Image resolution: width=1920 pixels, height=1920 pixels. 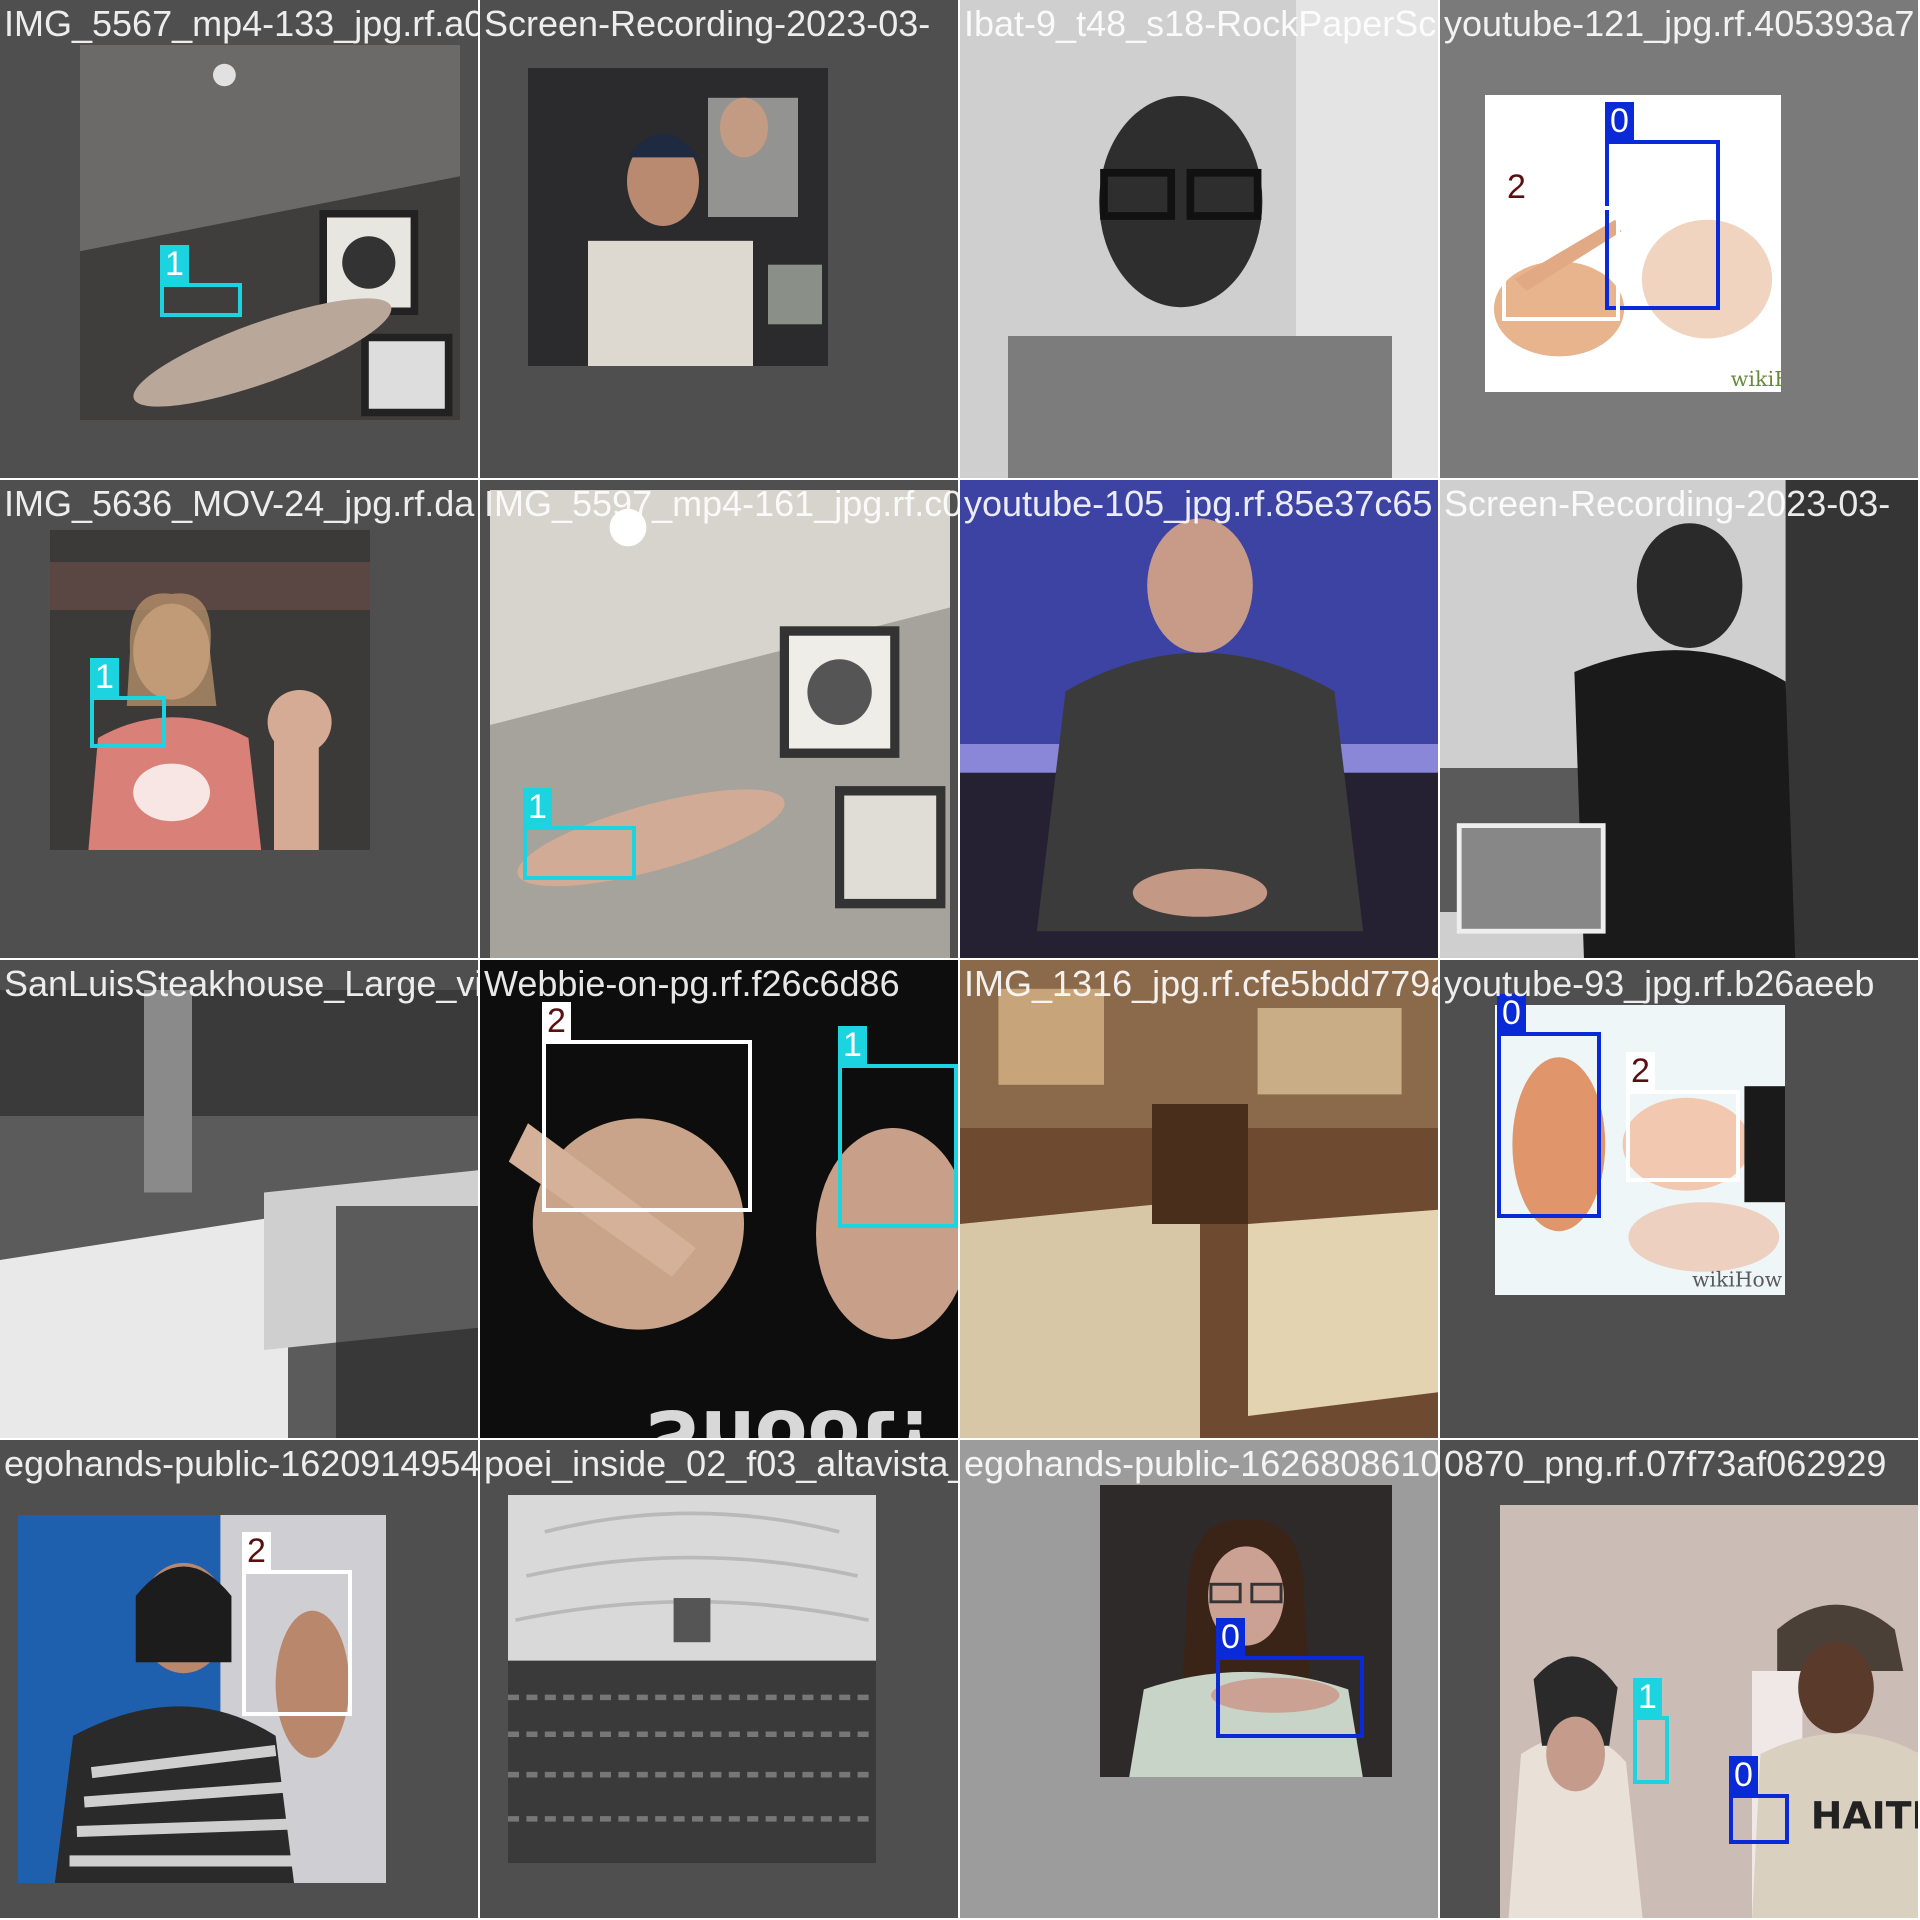 I want to click on tile-filename: poei_inside_02_f03_altavista_jpg.rf, so click(x=721, y=1463).